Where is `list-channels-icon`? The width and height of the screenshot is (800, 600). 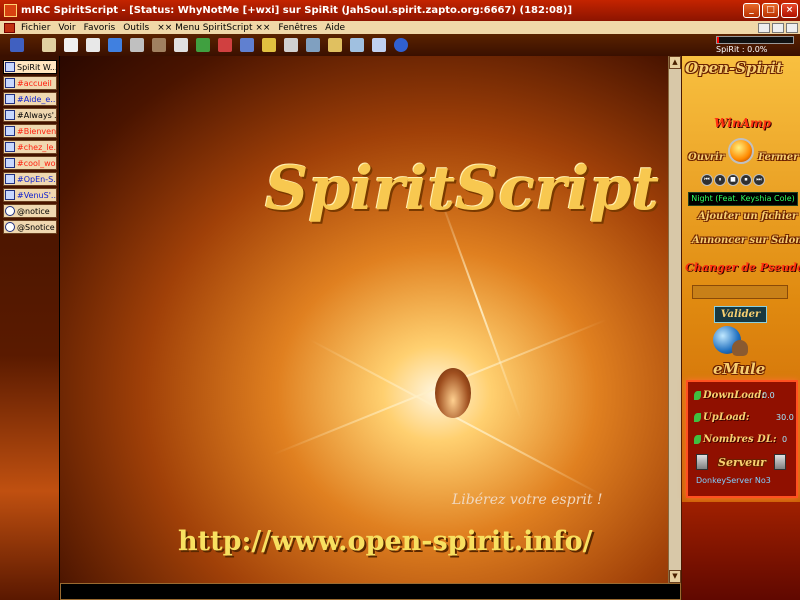 list-channels-icon is located at coordinates (181, 45).